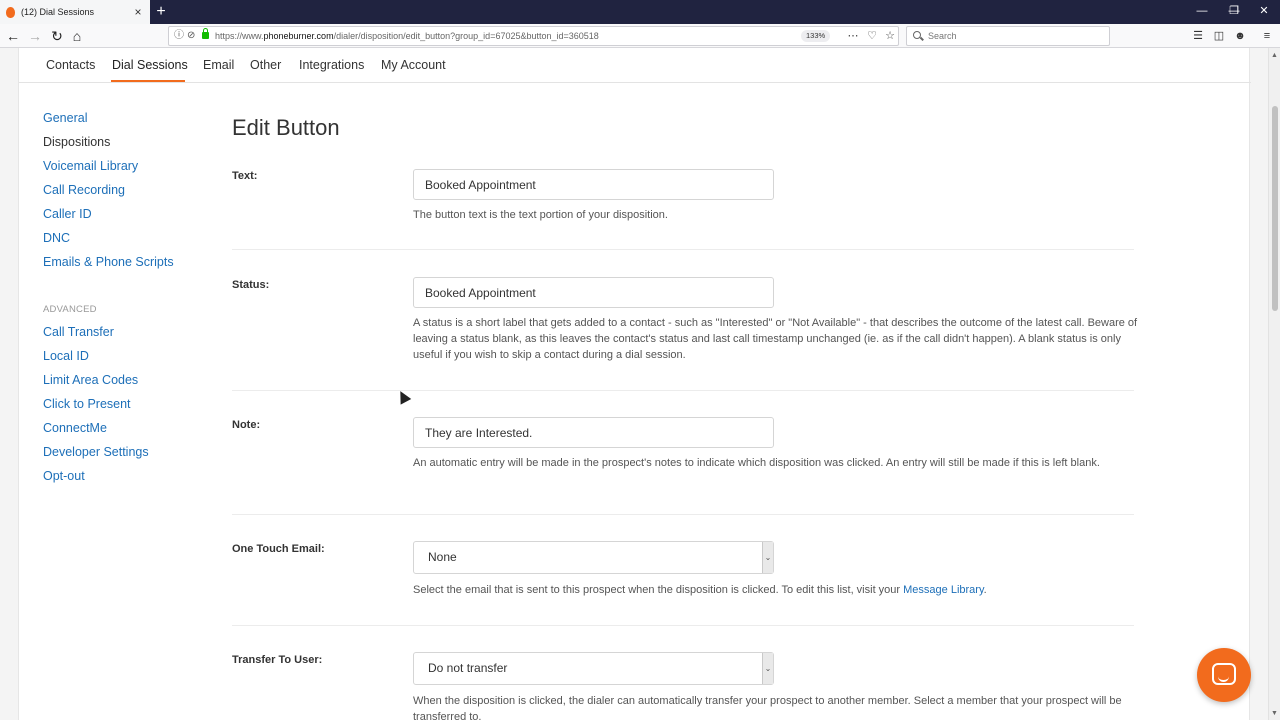 The image size is (1280, 720). What do you see at coordinates (1202, 12) in the screenshot?
I see `minimize-button: —` at bounding box center [1202, 12].